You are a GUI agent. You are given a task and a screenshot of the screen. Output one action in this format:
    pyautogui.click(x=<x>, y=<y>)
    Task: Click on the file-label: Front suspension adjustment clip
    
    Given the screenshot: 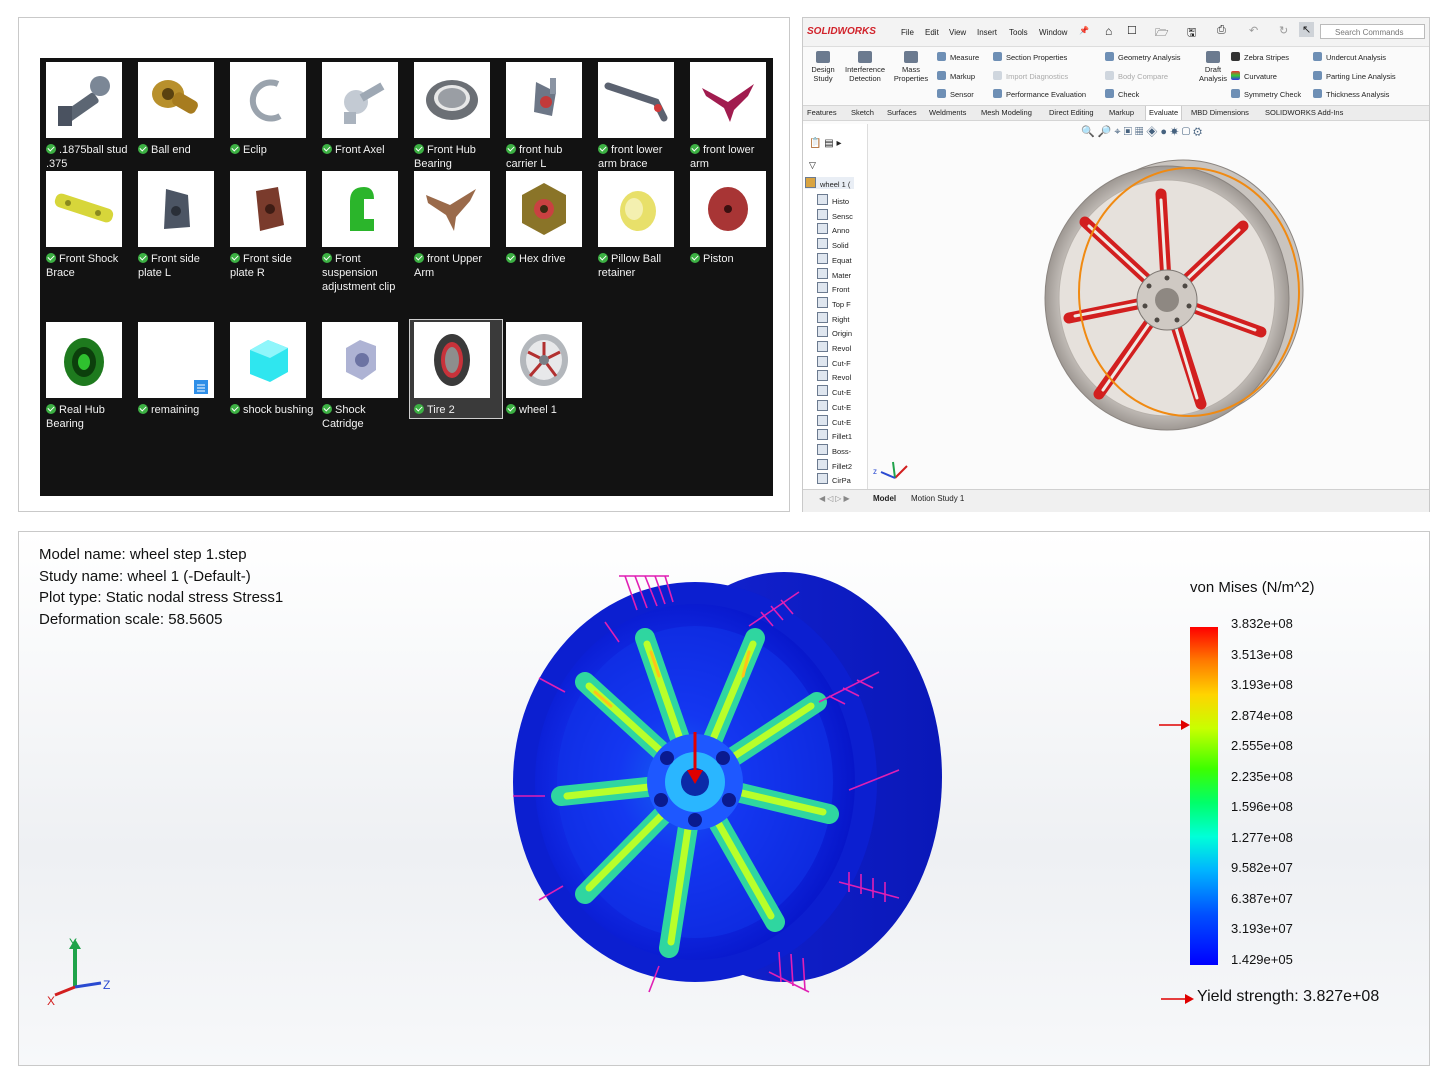 What is the action you would take?
    pyautogui.click(x=359, y=273)
    